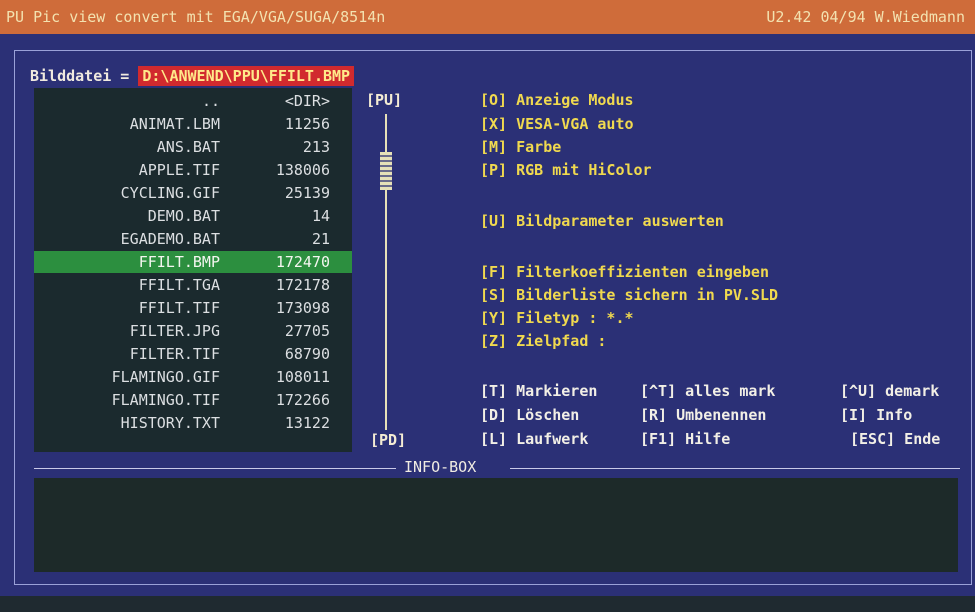 This screenshot has height=612, width=975. What do you see at coordinates (895, 439) in the screenshot?
I see `menu-exit: [ESC] Ende` at bounding box center [895, 439].